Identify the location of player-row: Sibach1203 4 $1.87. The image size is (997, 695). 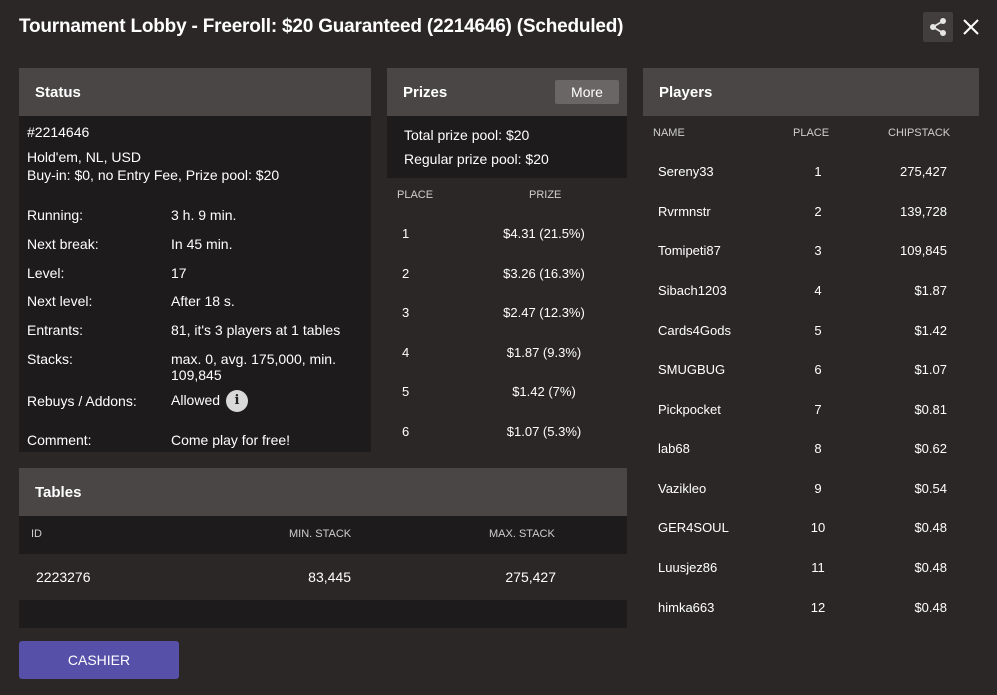
(811, 293).